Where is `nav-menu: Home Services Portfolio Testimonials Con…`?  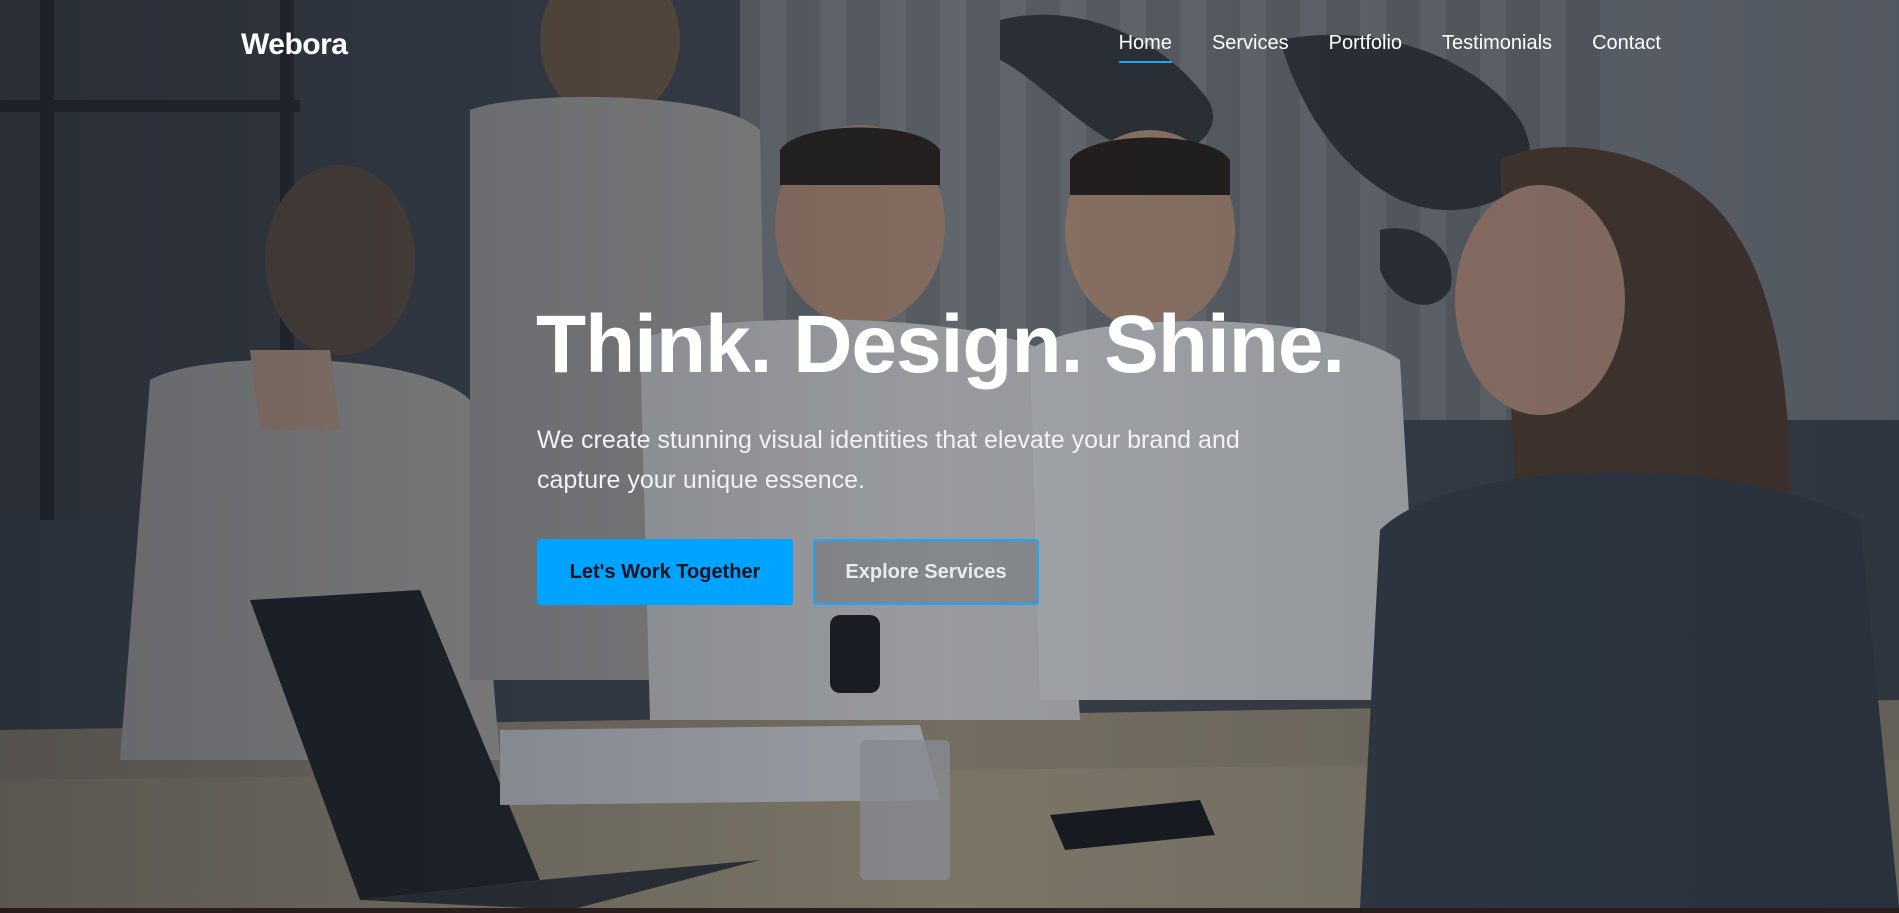 nav-menu: Home Services Portfolio Testimonials Con… is located at coordinates (1389, 47).